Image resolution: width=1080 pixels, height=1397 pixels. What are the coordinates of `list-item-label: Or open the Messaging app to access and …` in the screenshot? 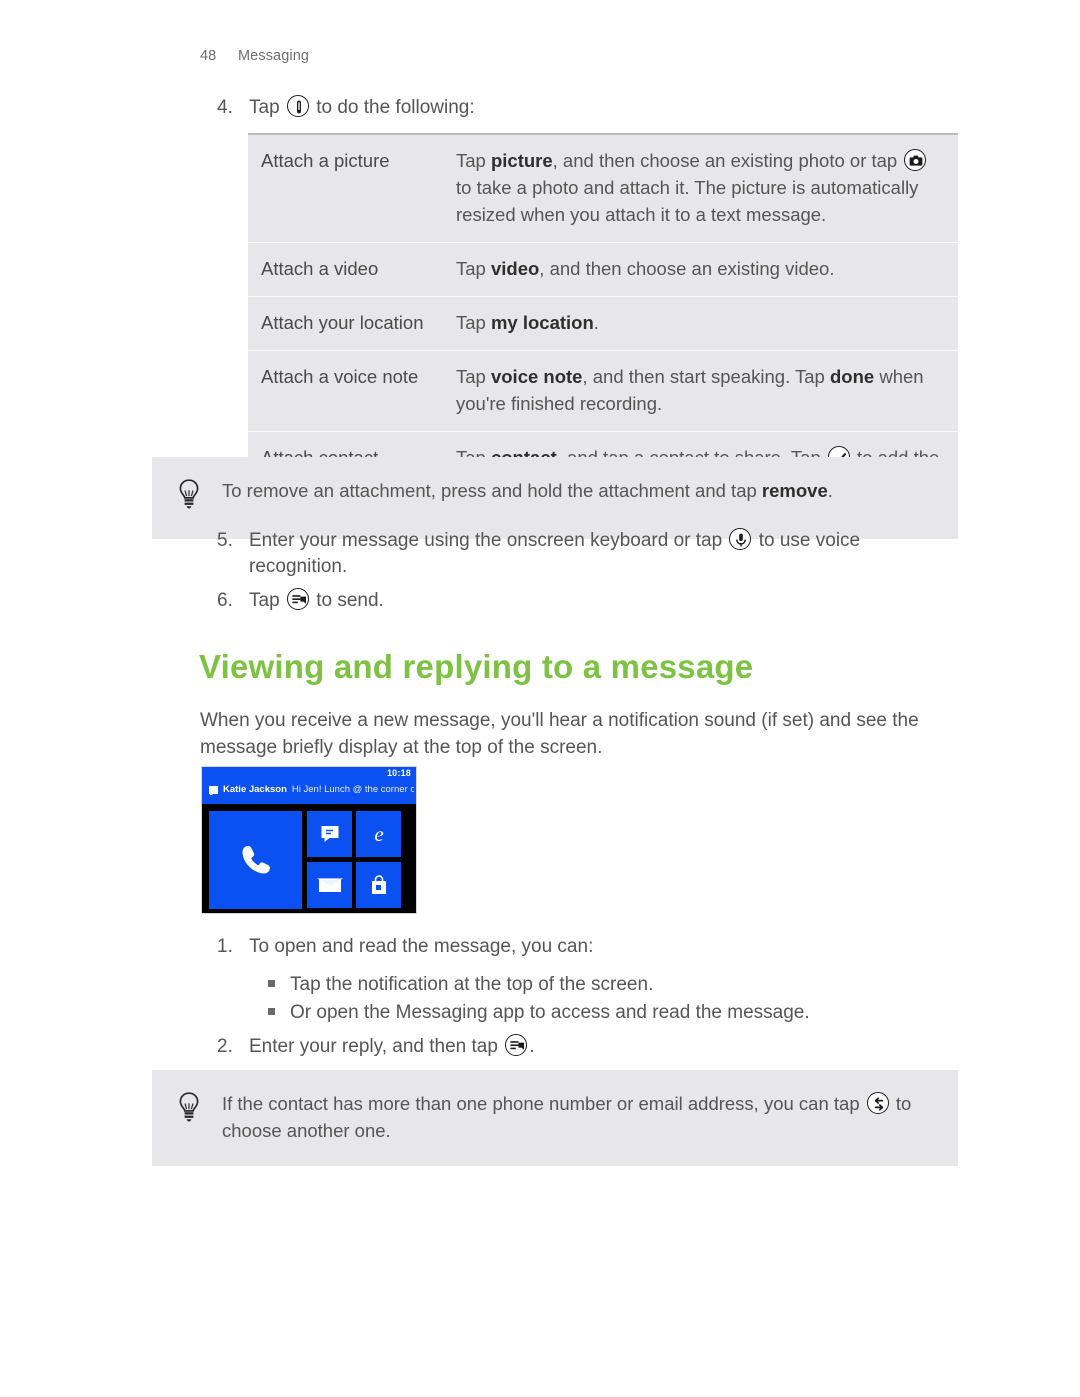 It's located at (550, 1012).